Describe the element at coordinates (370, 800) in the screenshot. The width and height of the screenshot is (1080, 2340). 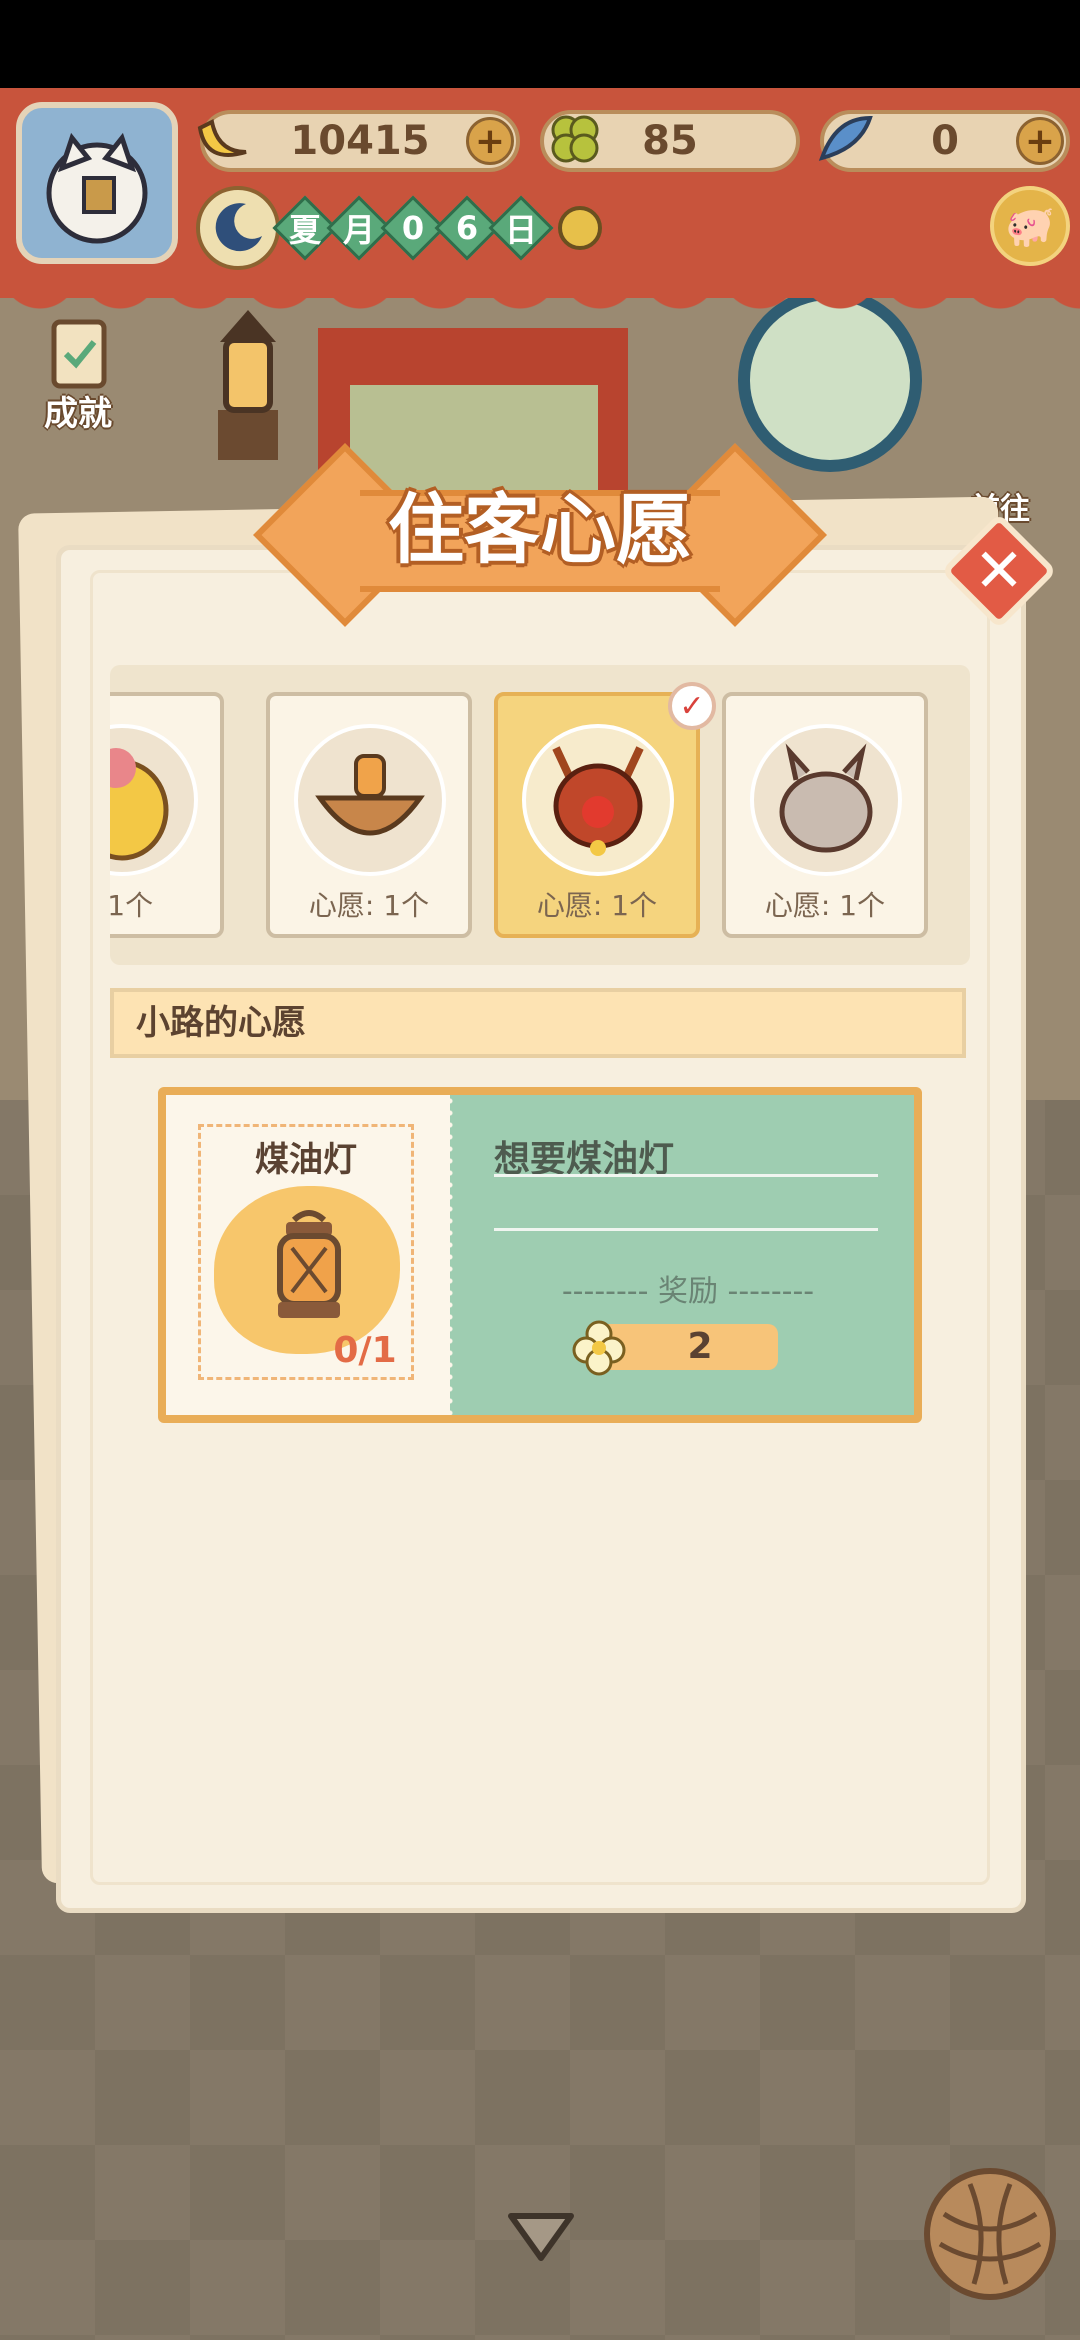
I see `pudding-guest-icon` at that location.